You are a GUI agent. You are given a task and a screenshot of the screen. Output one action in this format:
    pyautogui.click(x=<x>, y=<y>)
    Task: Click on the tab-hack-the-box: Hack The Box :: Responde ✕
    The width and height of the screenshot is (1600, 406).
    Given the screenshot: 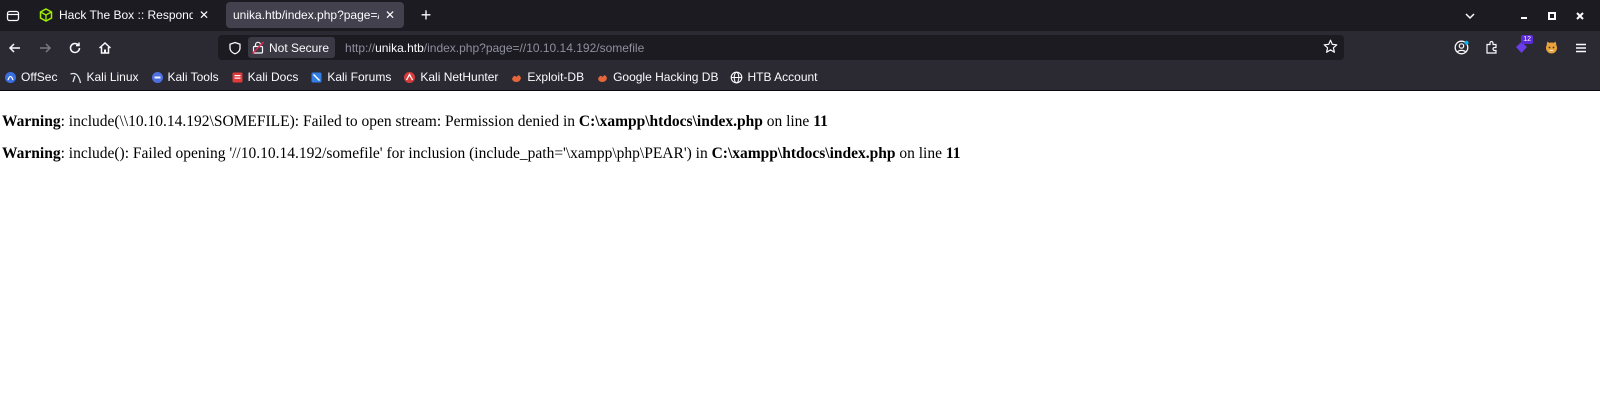 What is the action you would take?
    pyautogui.click(x=125, y=15)
    